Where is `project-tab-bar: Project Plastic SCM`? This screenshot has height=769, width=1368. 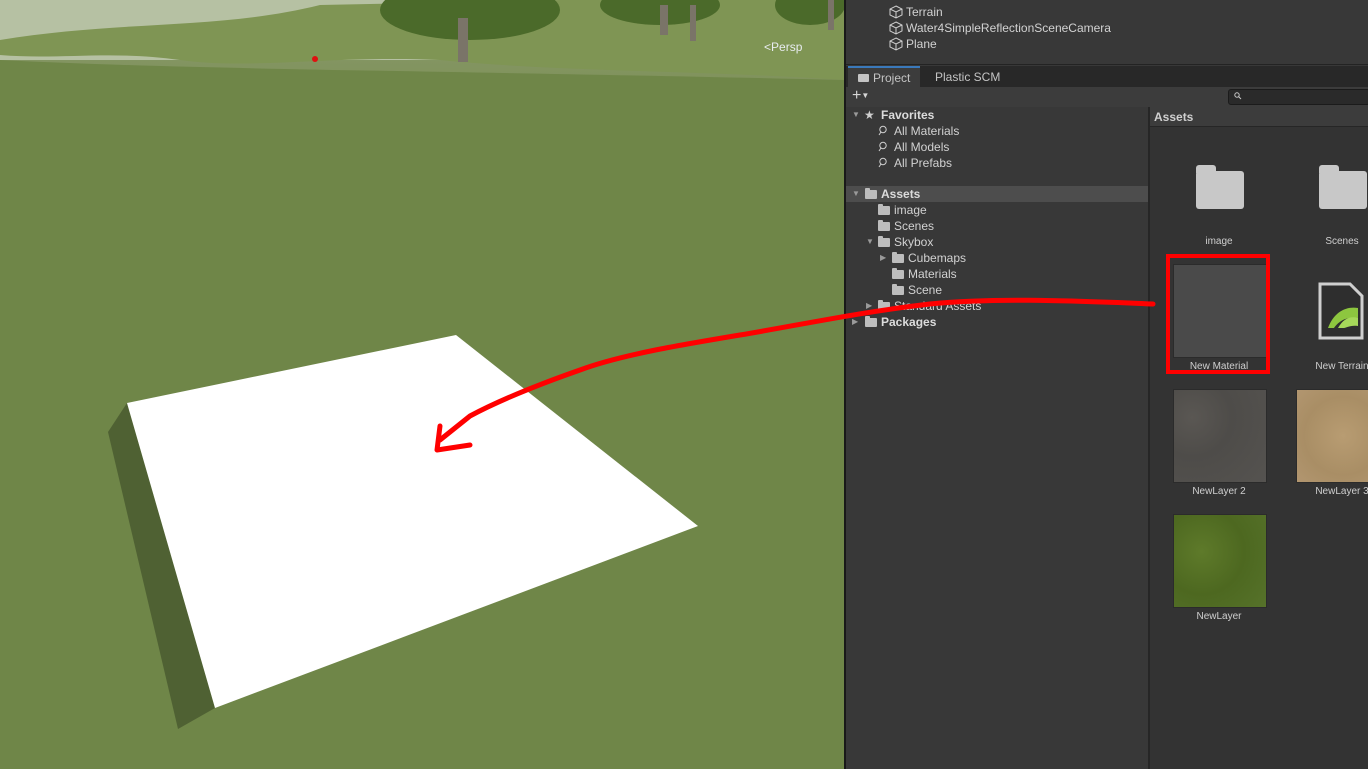
project-tab-bar: Project Plastic SCM is located at coordinates (1107, 77).